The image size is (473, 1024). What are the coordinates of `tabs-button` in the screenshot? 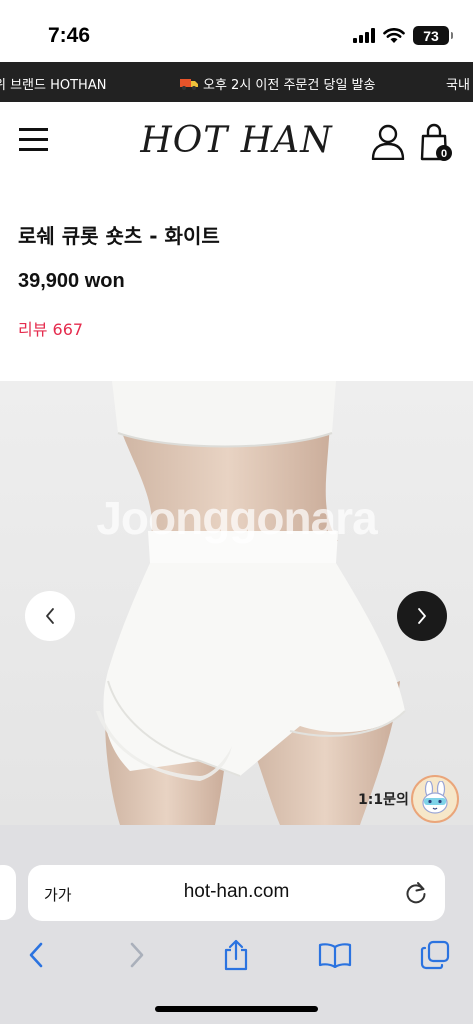 It's located at (435, 955).